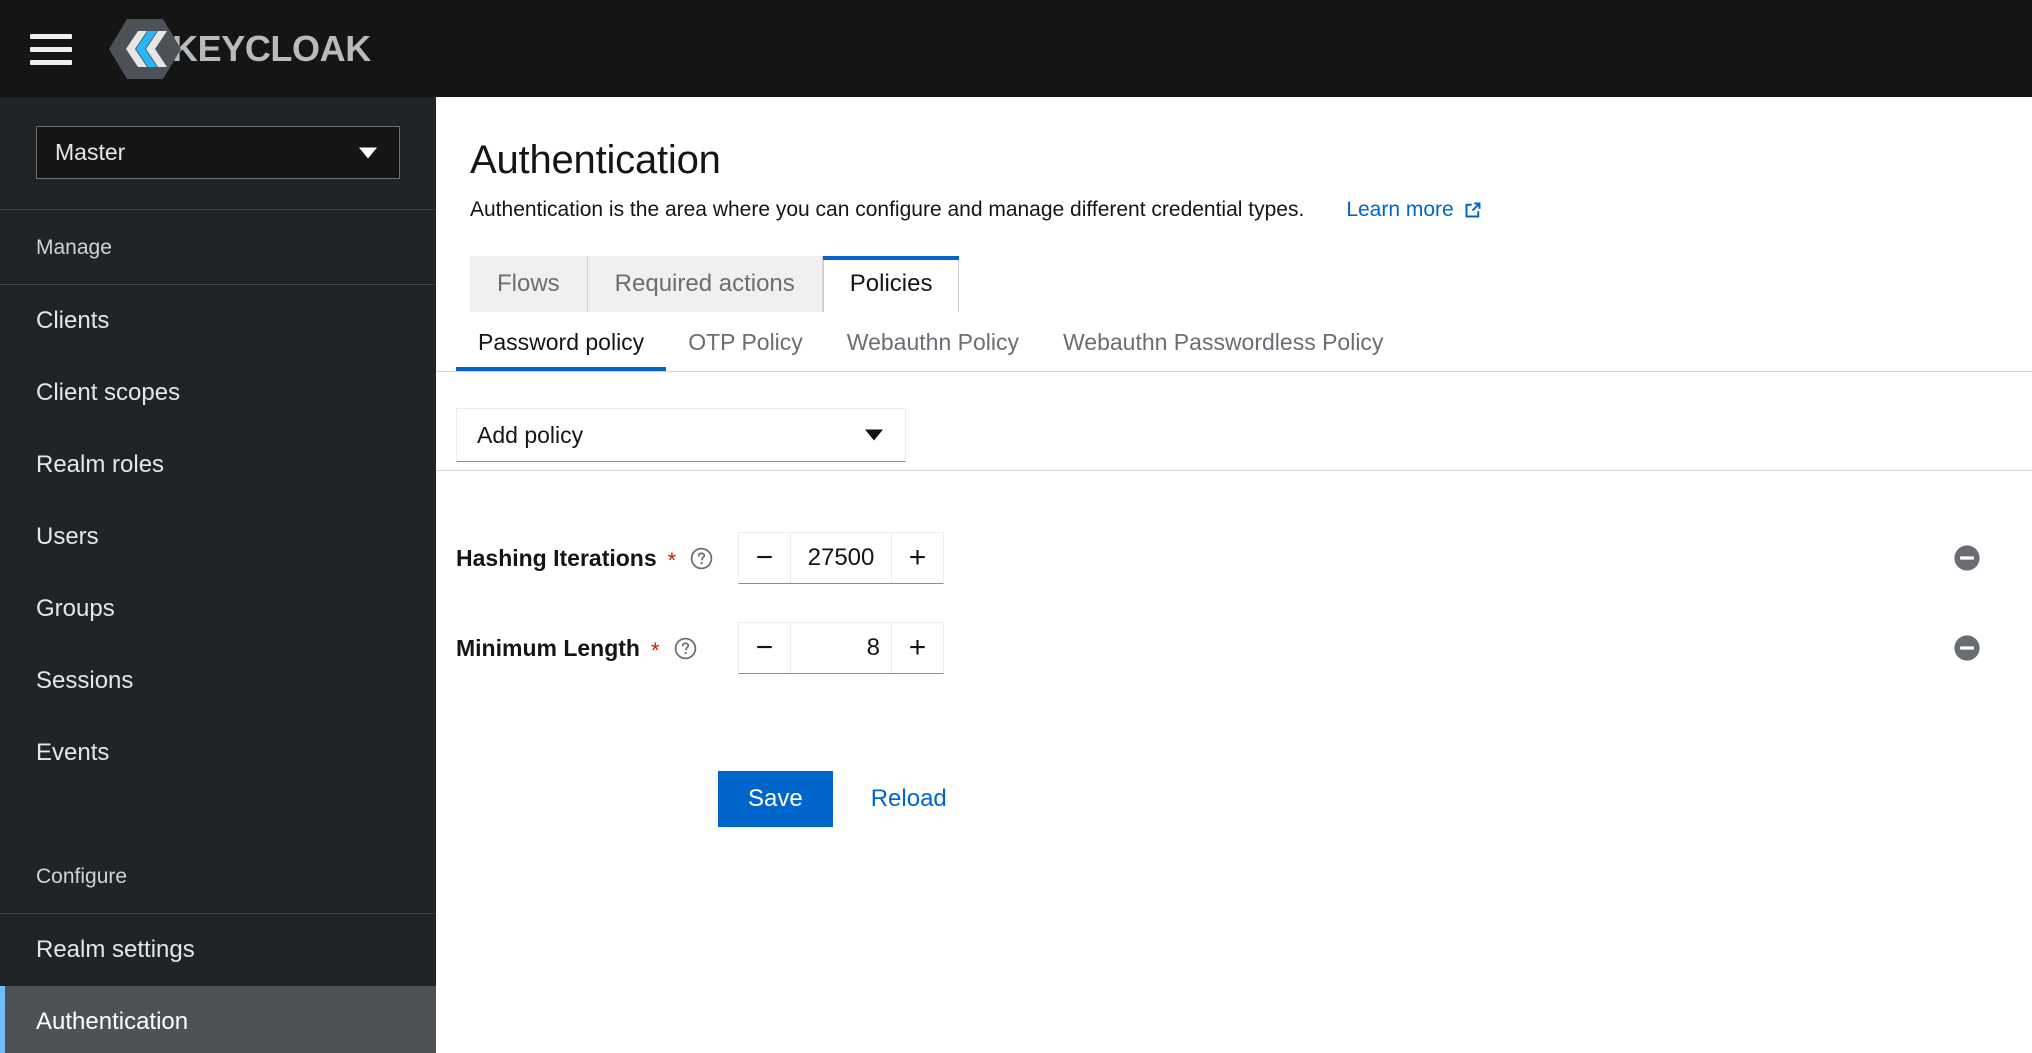  I want to click on masthead: KEYCLOAK, so click(1016, 48).